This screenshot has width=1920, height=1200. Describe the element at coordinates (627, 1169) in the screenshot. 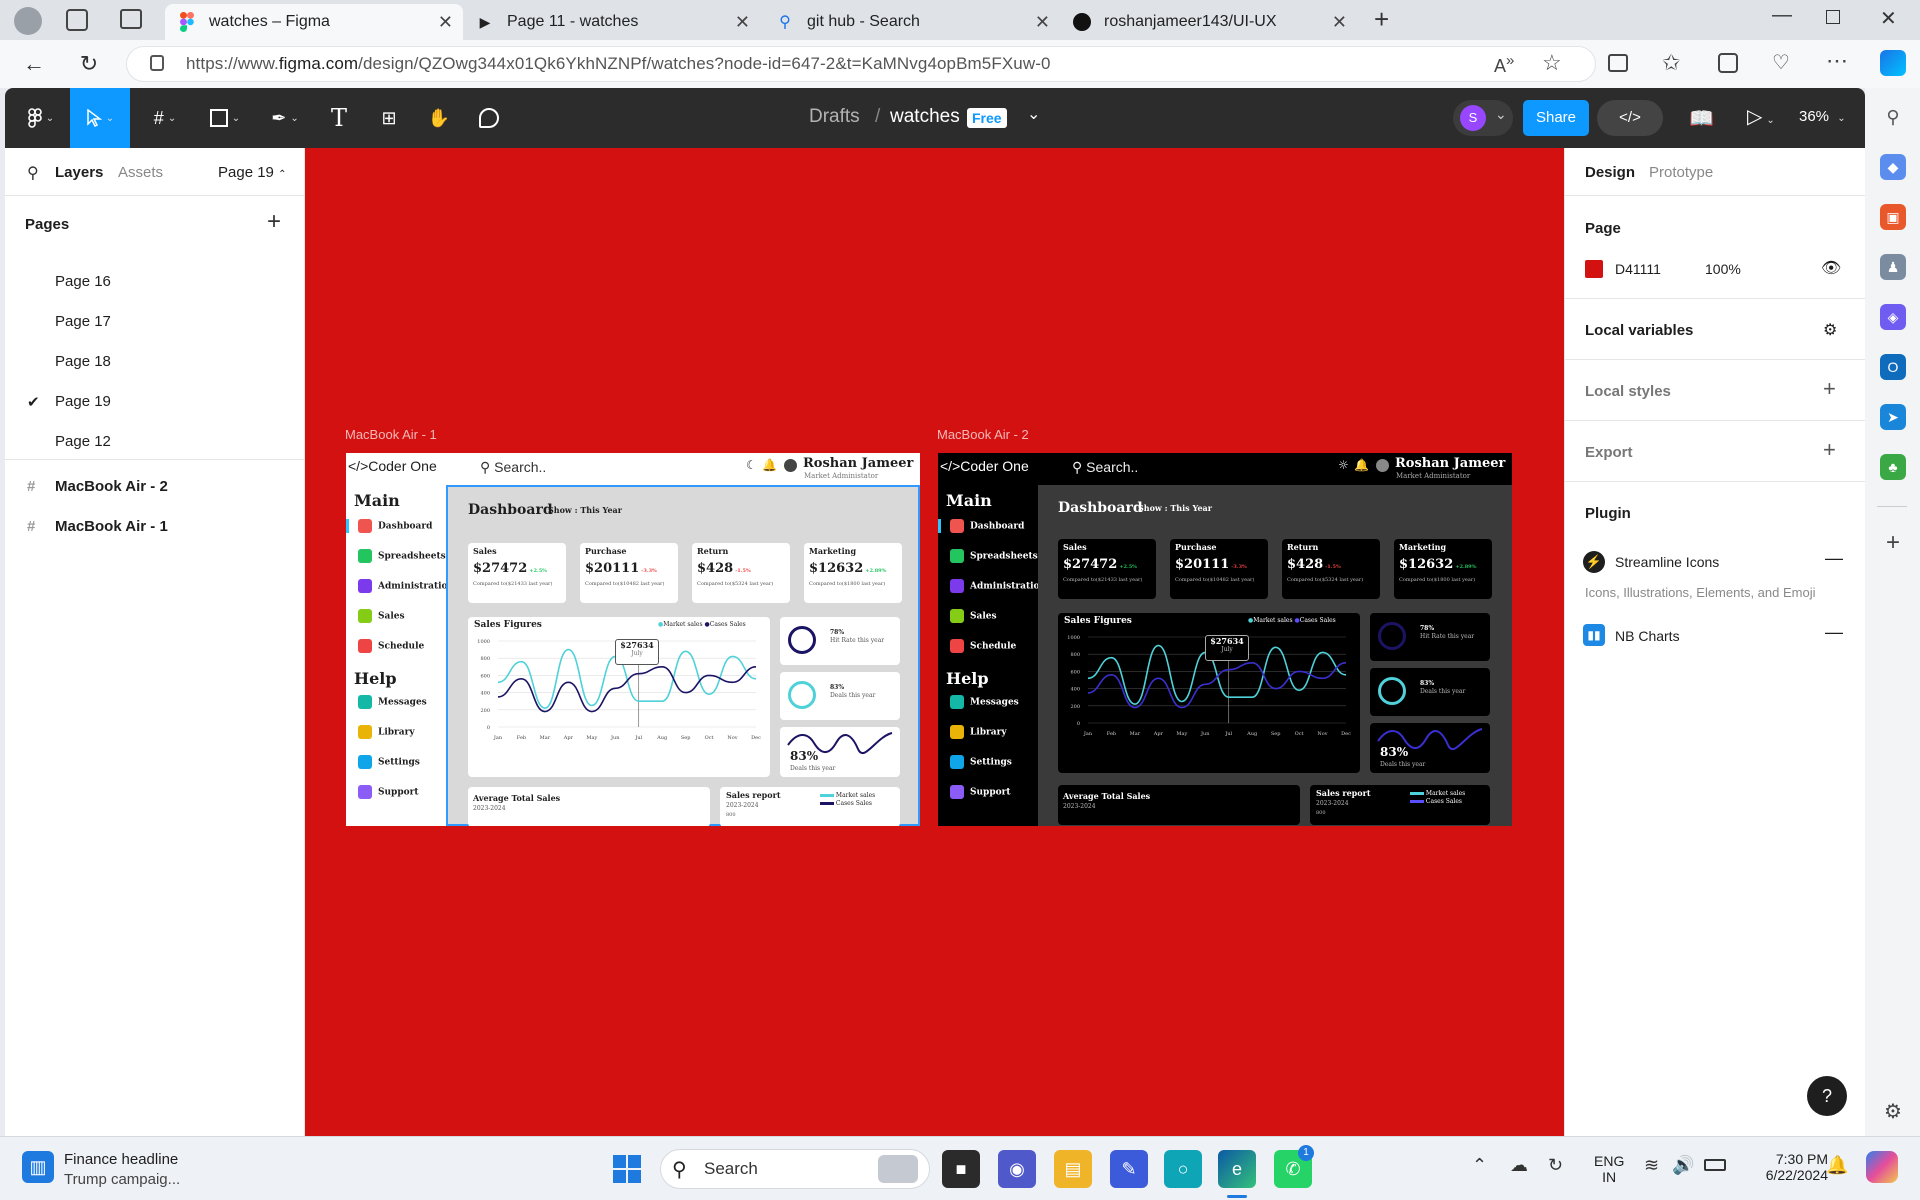

I see `start-windows-icon` at that location.